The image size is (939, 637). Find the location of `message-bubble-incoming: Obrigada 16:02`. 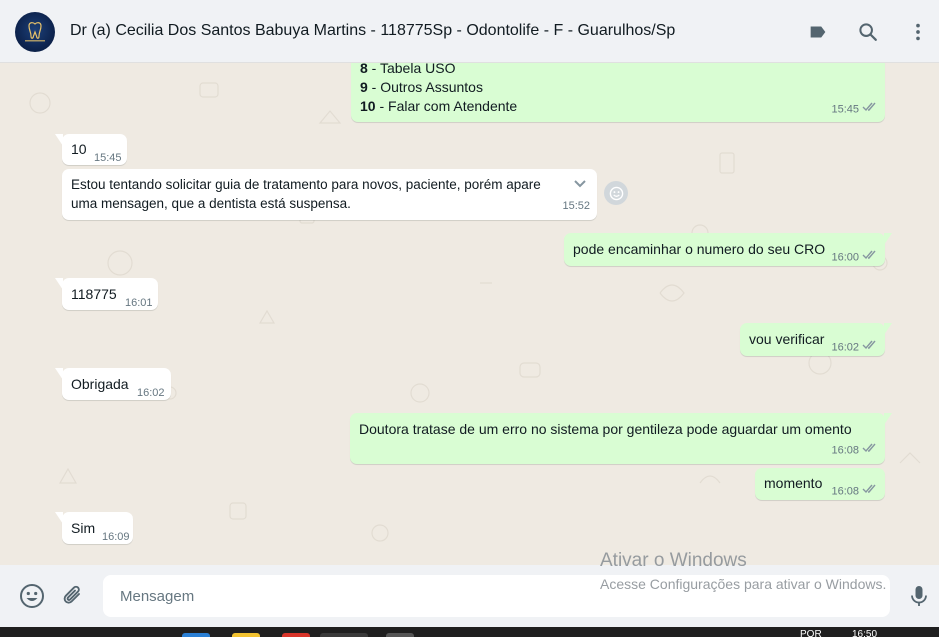

message-bubble-incoming: Obrigada 16:02 is located at coordinates (113, 384).